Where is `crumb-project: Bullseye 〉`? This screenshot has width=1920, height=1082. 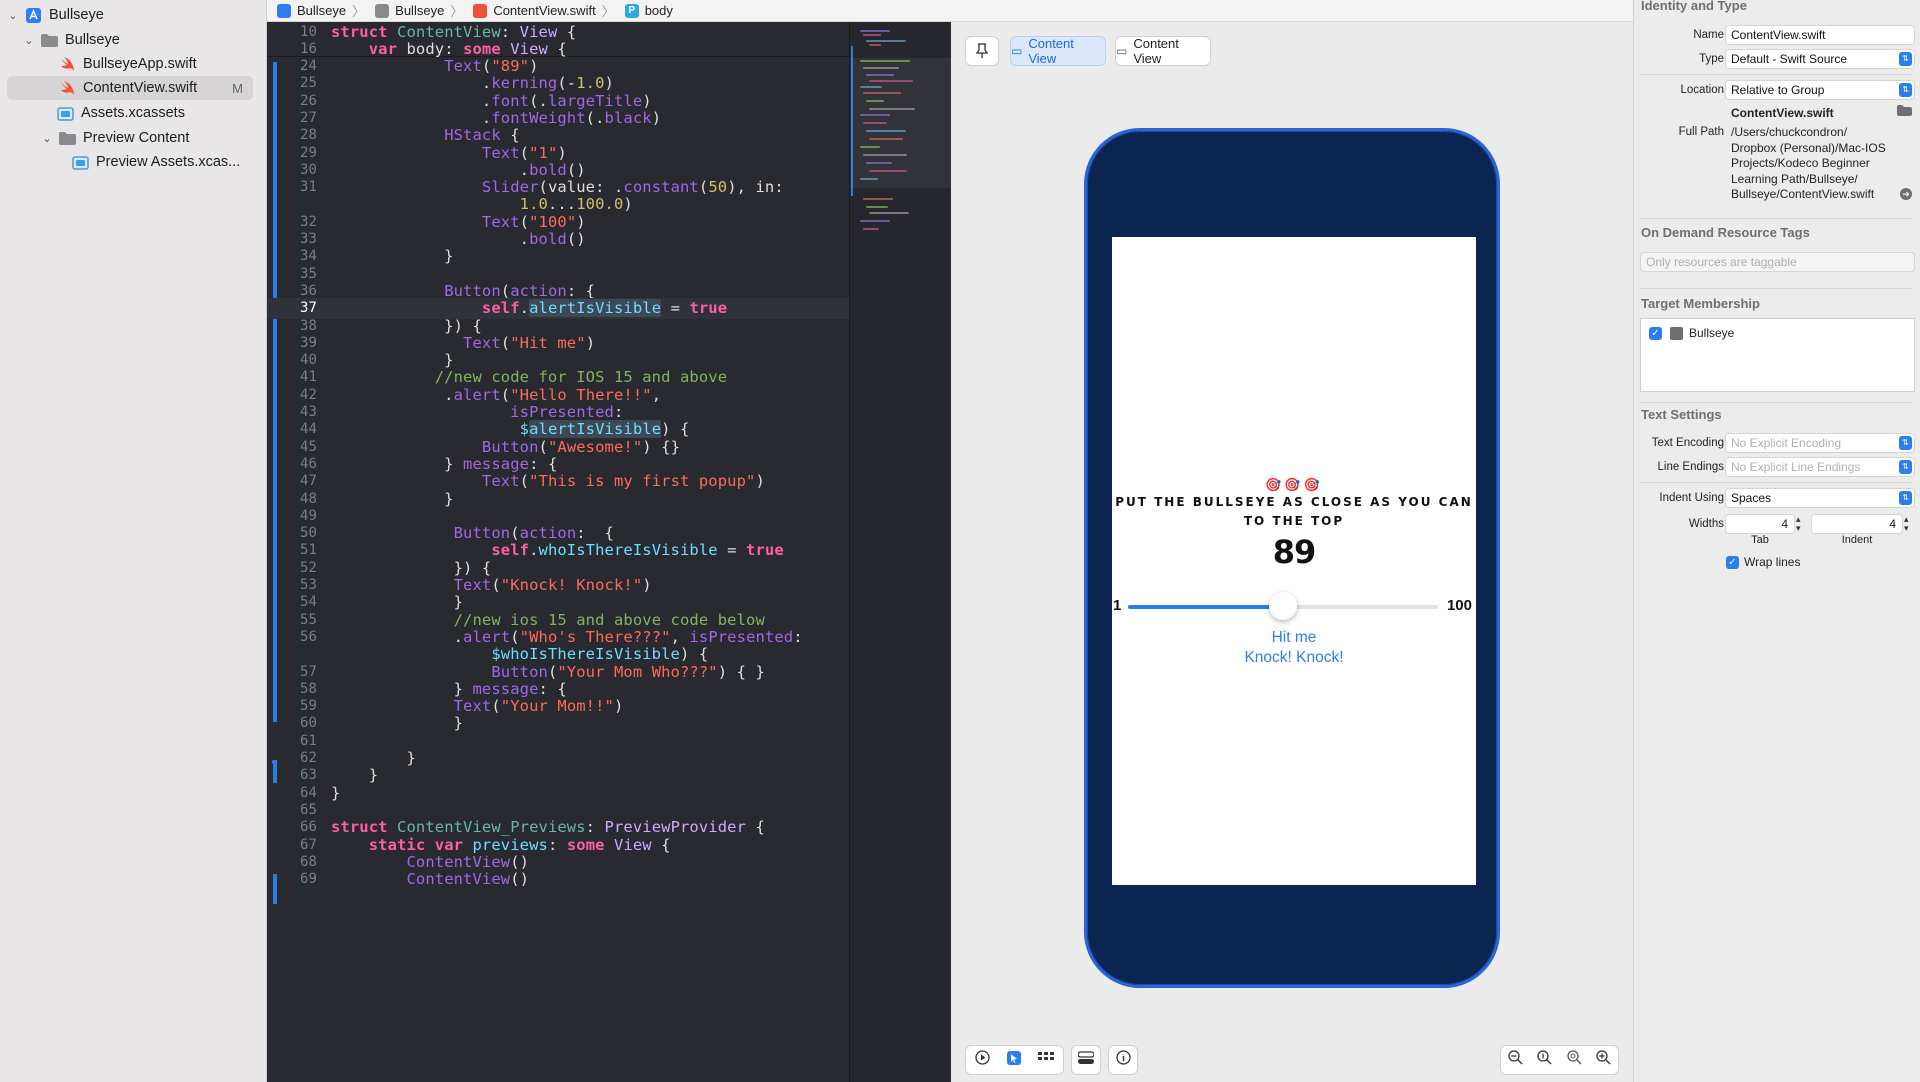
crumb-project: Bullseye 〉 is located at coordinates (324, 10).